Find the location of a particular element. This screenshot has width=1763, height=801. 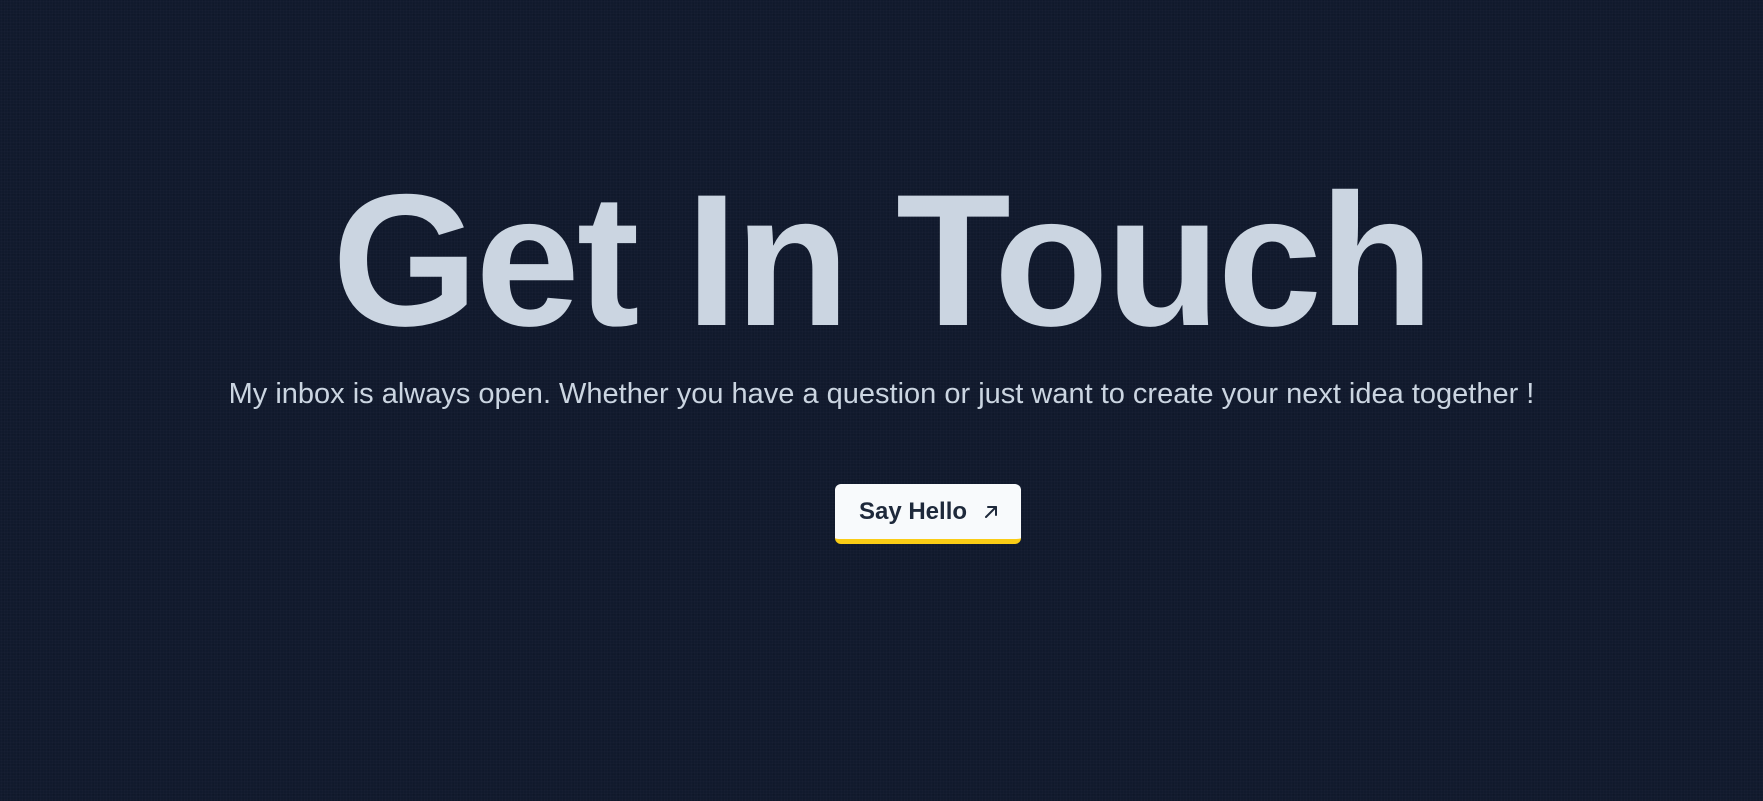

arrow-up-right-icon is located at coordinates (991, 512).